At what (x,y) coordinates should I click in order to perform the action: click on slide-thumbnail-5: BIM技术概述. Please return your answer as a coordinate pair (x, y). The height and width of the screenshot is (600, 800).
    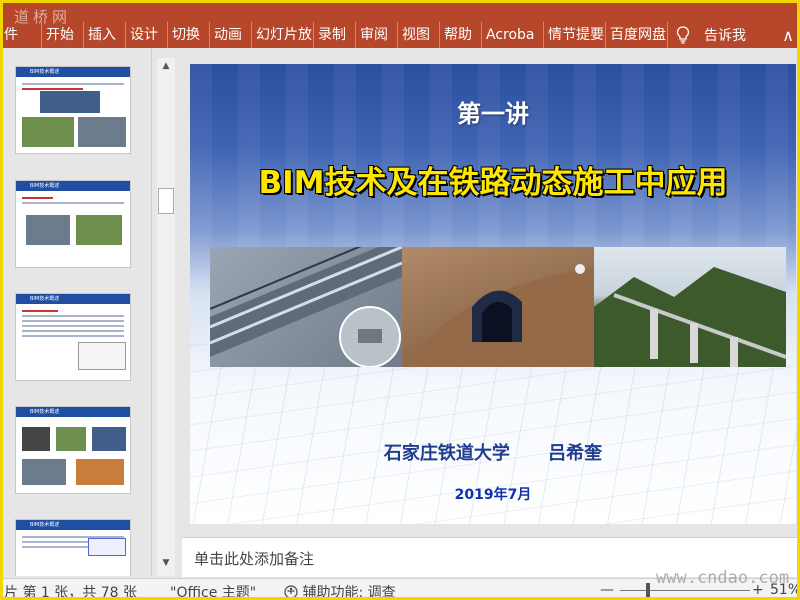
    Looking at the image, I should click on (73, 547).